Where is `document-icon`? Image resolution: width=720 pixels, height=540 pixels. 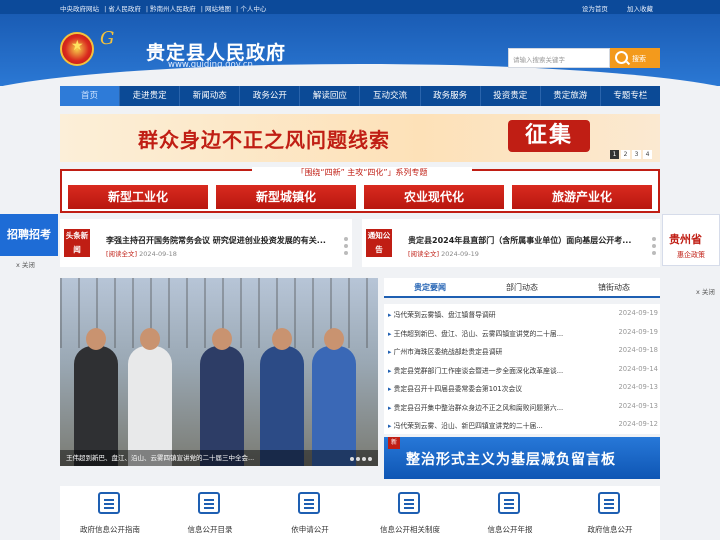
document-icon is located at coordinates (109, 503).